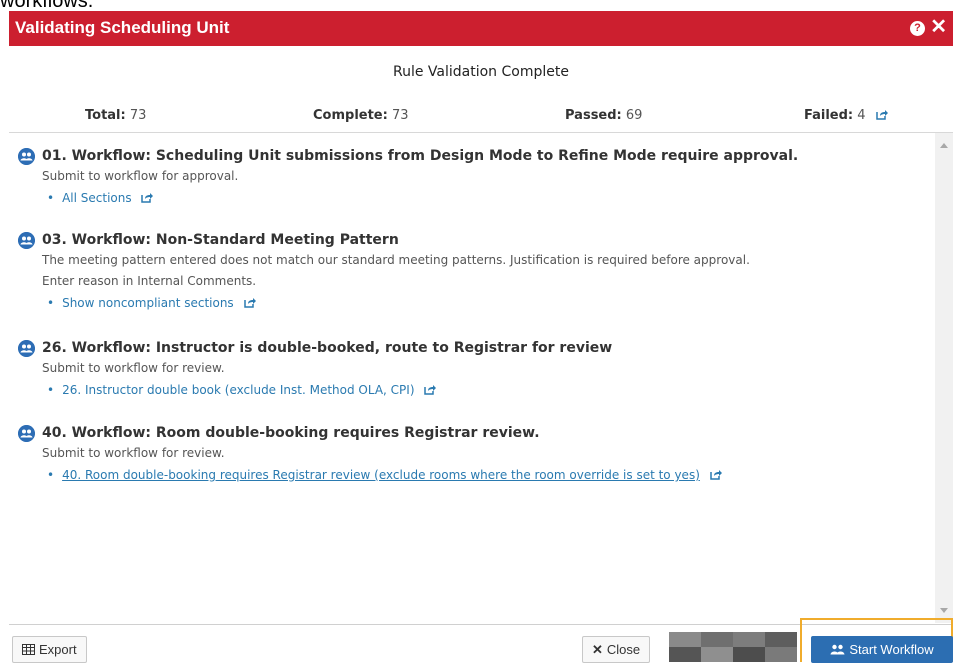 The image size is (953, 663). Describe the element at coordinates (597, 649) in the screenshot. I see `close-icon: ✕` at that location.